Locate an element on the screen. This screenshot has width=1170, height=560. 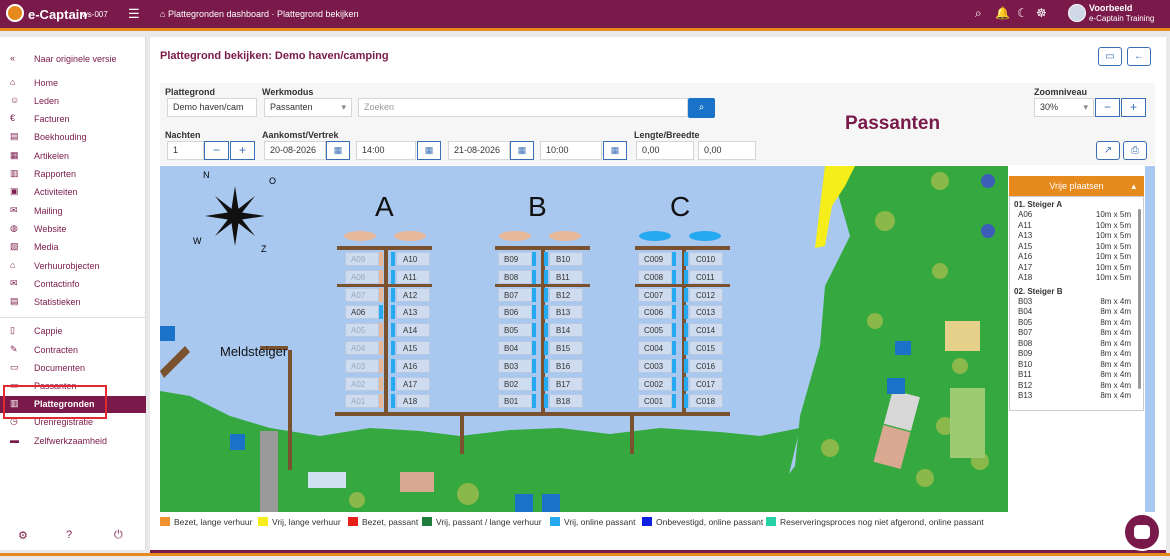
vertrek-date-input: 21-08-2026 is located at coordinates (479, 150).